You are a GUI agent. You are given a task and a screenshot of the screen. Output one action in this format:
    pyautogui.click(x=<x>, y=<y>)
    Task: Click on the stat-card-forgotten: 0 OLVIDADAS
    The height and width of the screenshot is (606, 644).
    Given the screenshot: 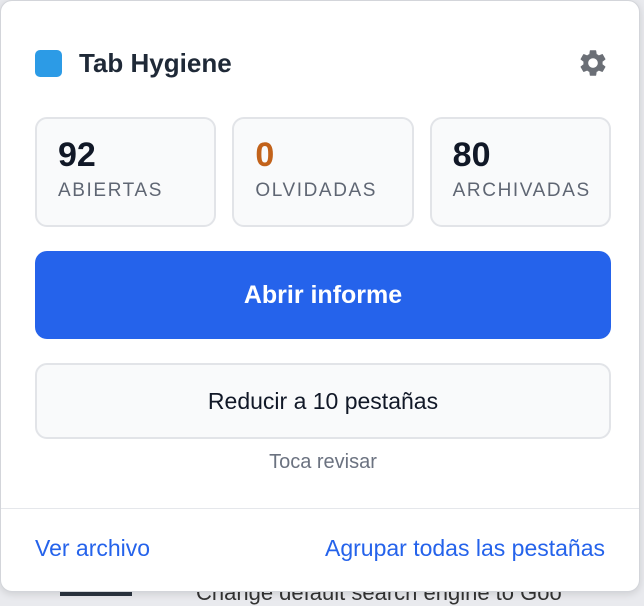 What is the action you would take?
    pyautogui.click(x=323, y=172)
    